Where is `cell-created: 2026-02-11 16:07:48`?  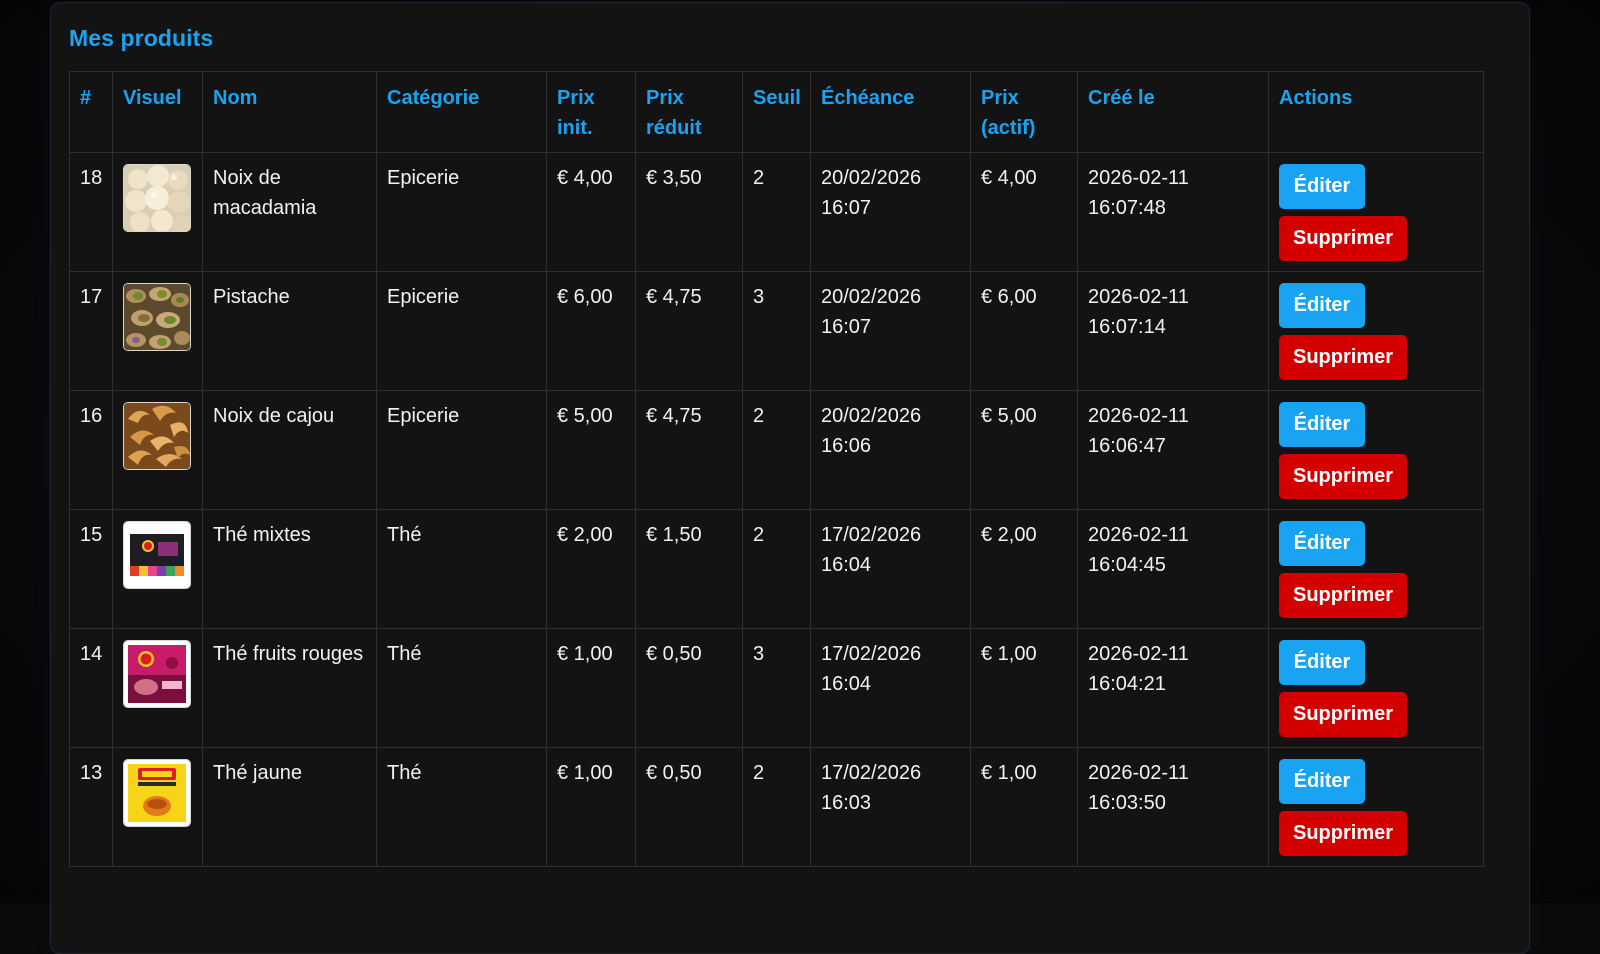
cell-created: 2026-02-11 16:07:48 is located at coordinates (1173, 212).